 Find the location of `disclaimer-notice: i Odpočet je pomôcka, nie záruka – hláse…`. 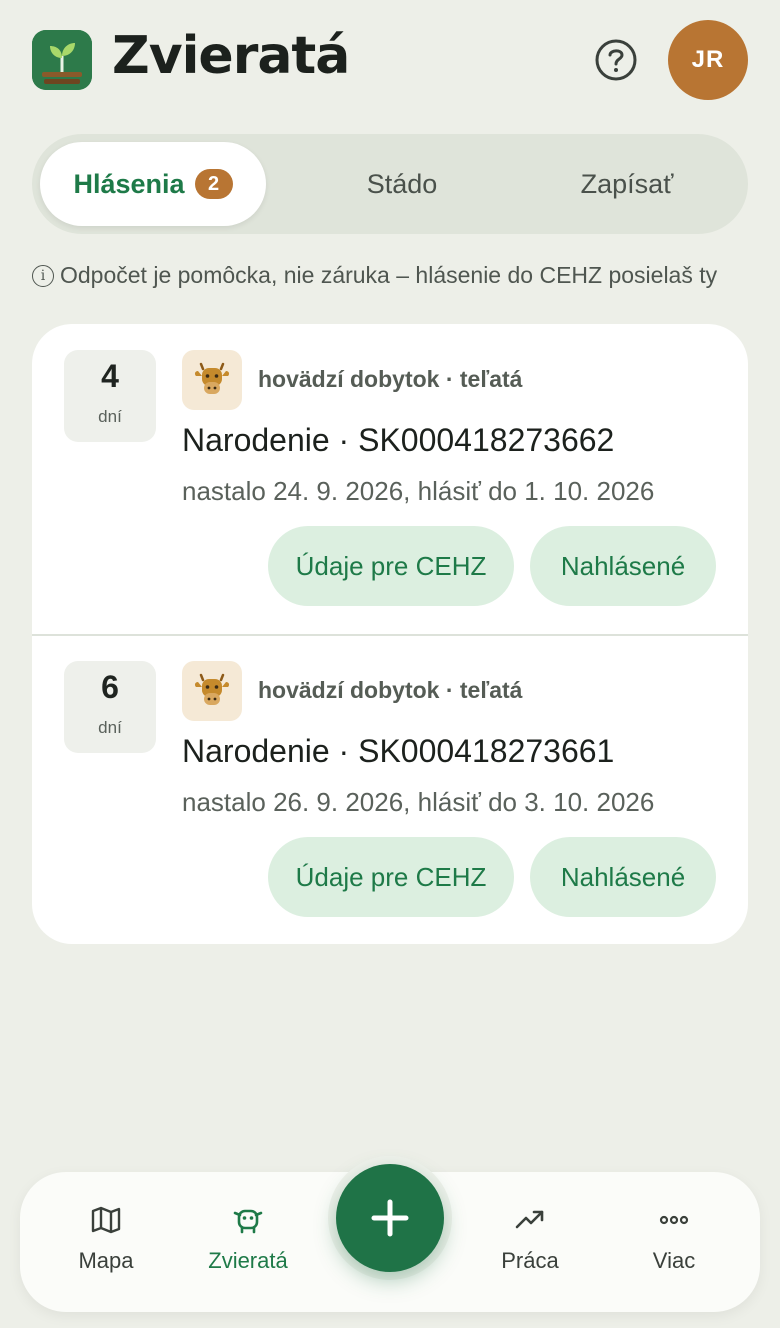

disclaimer-notice: i Odpočet je pomôcka, nie záruka – hláse… is located at coordinates (374, 275).